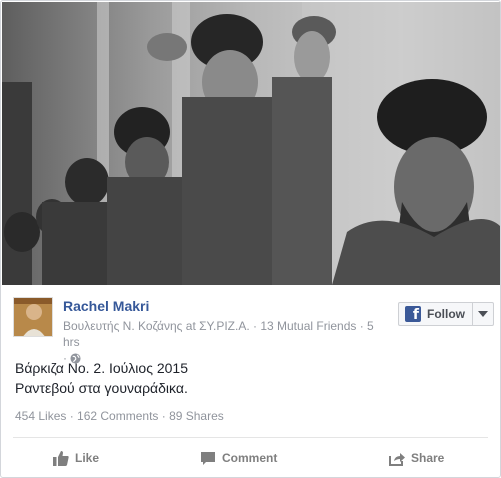 This screenshot has width=501, height=478. I want to click on share-label: Share, so click(428, 458).